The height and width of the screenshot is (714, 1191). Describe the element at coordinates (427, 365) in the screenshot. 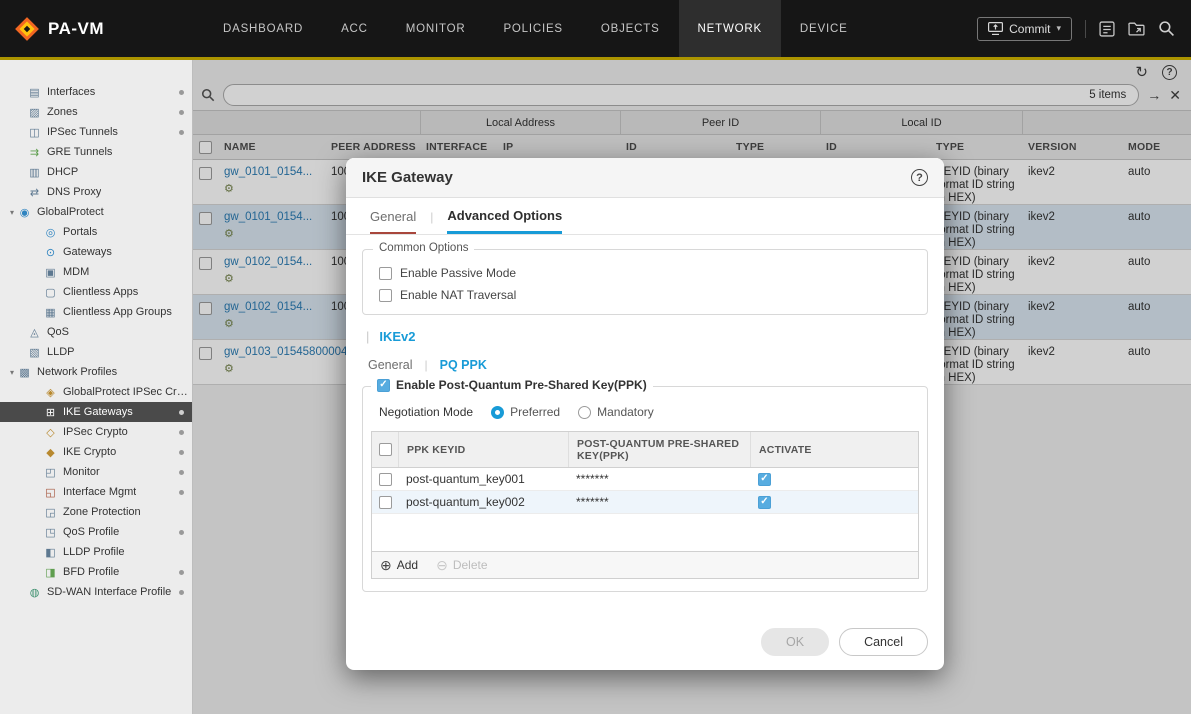

I see `ikev2-tabs: General | PQ PPK` at that location.